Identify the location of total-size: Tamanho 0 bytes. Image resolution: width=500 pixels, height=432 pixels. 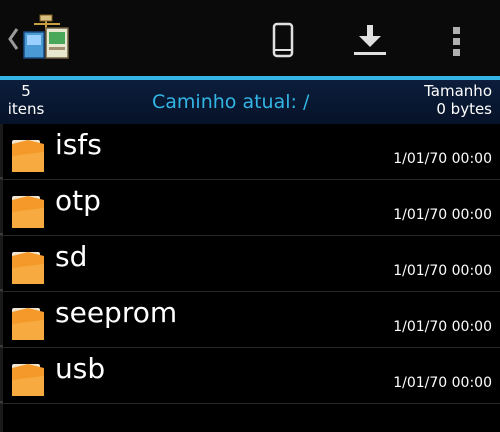
(458, 100).